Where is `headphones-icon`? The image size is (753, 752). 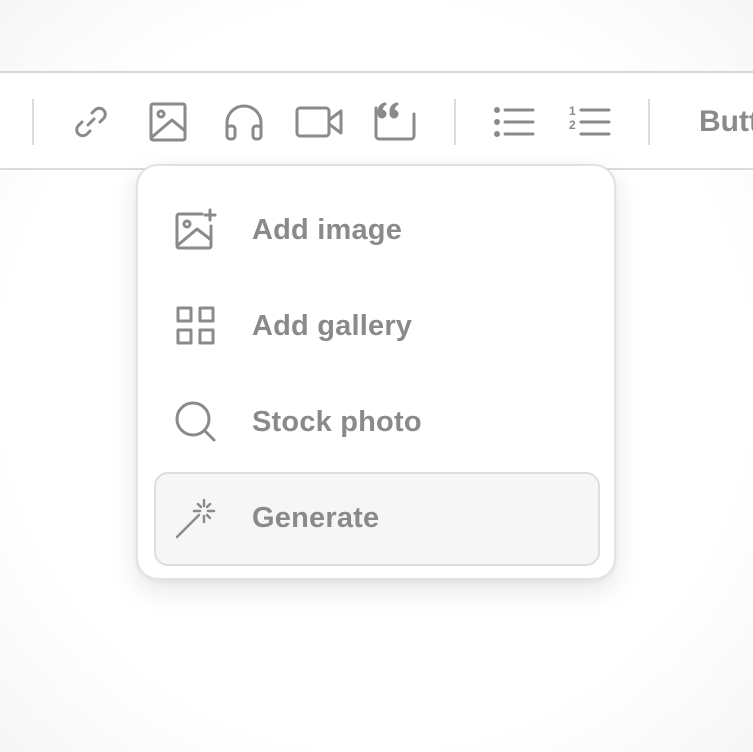 headphones-icon is located at coordinates (244, 122).